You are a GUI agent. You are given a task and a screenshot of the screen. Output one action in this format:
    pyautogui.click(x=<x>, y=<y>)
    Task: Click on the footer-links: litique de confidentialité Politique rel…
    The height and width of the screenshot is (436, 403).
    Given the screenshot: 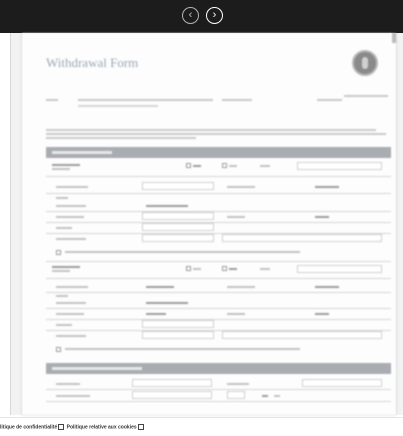 What is the action you would take?
    pyautogui.click(x=72, y=427)
    